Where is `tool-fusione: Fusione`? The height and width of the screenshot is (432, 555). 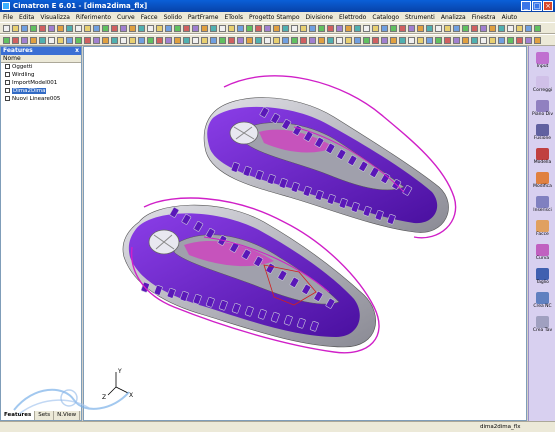
tool-fusione: Fusione is located at coordinates (542, 135).